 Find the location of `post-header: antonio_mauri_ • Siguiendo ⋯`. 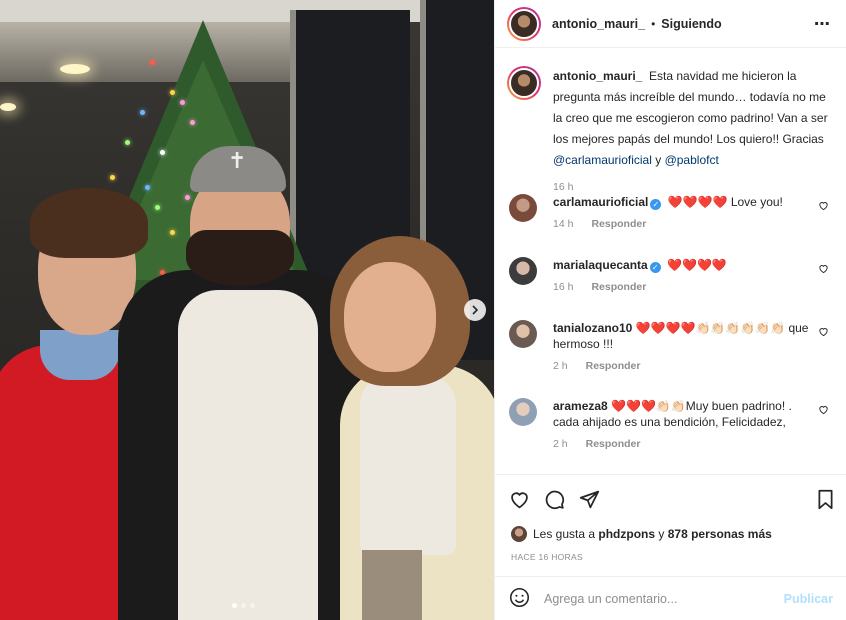

post-header: antonio_mauri_ • Siguiendo ⋯ is located at coordinates (670, 24).